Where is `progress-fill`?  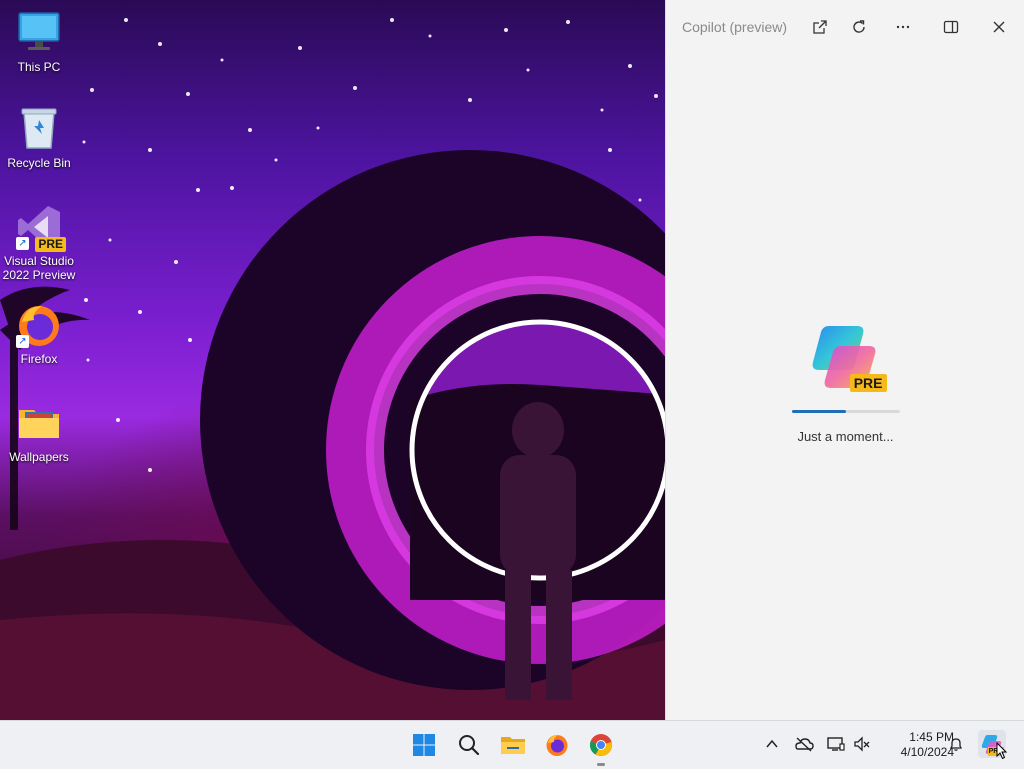 progress-fill is located at coordinates (818, 411).